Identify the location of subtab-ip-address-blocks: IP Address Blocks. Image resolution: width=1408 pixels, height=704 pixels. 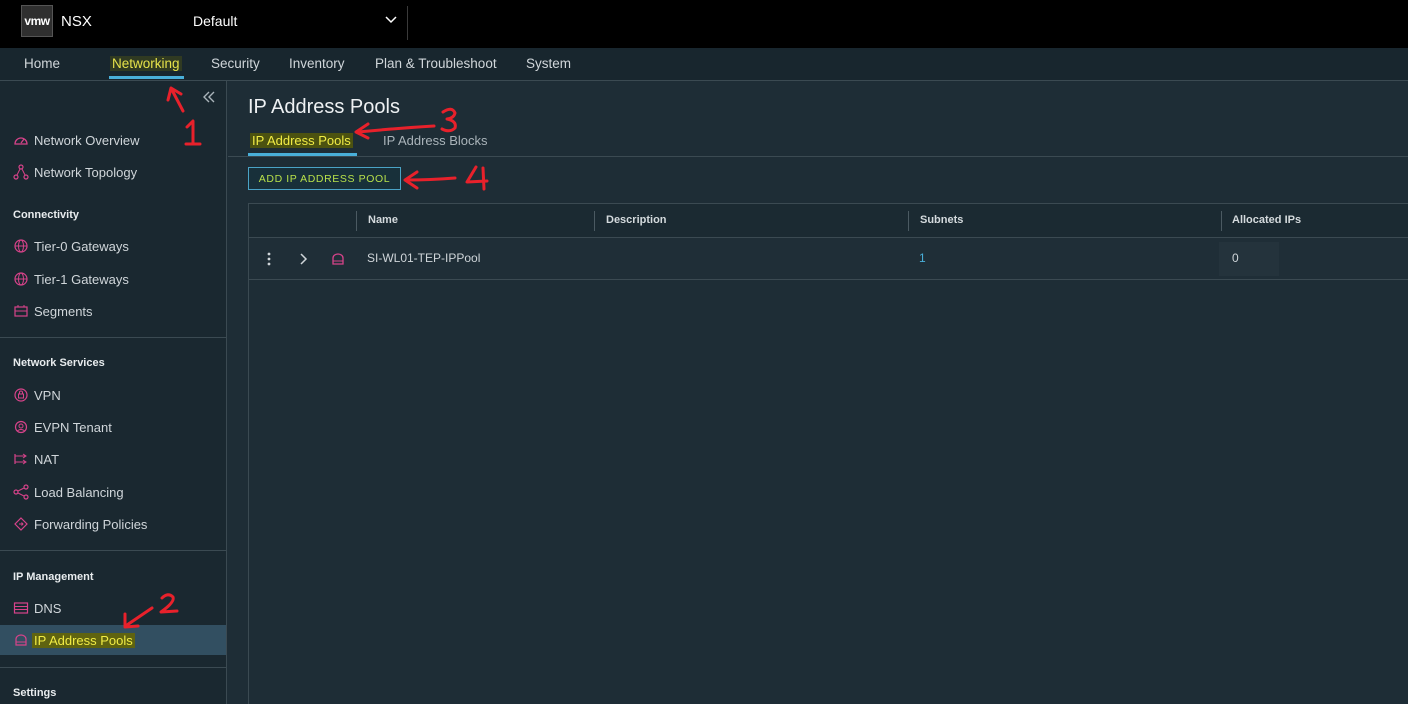
(435, 140).